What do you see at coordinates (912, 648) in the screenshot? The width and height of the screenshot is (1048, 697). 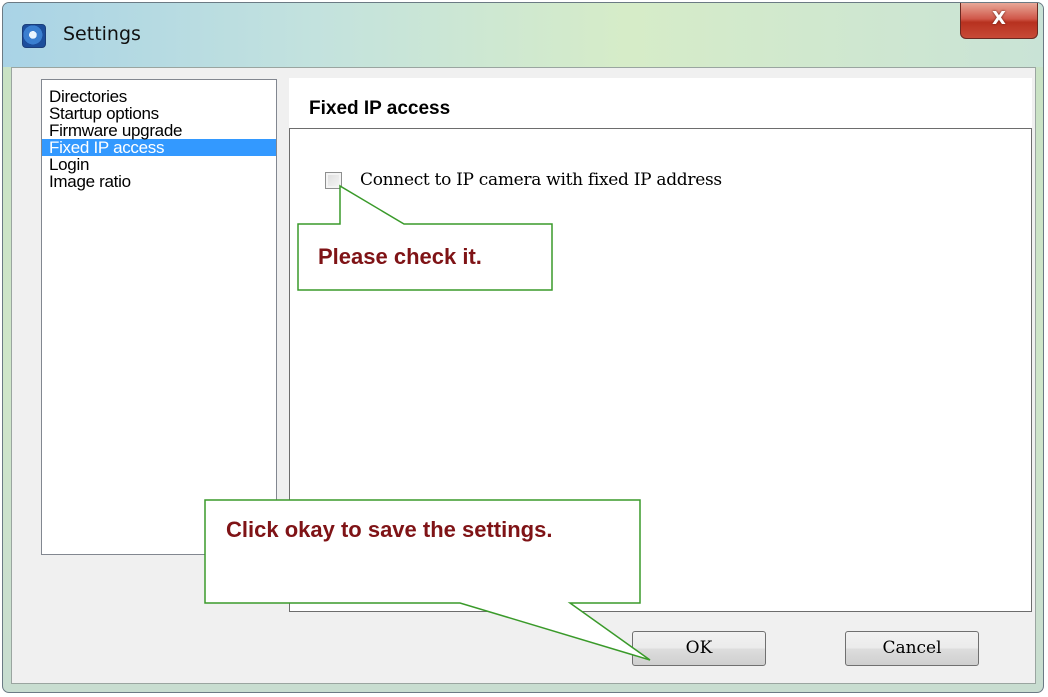 I see `cancel-button: Cancel` at bounding box center [912, 648].